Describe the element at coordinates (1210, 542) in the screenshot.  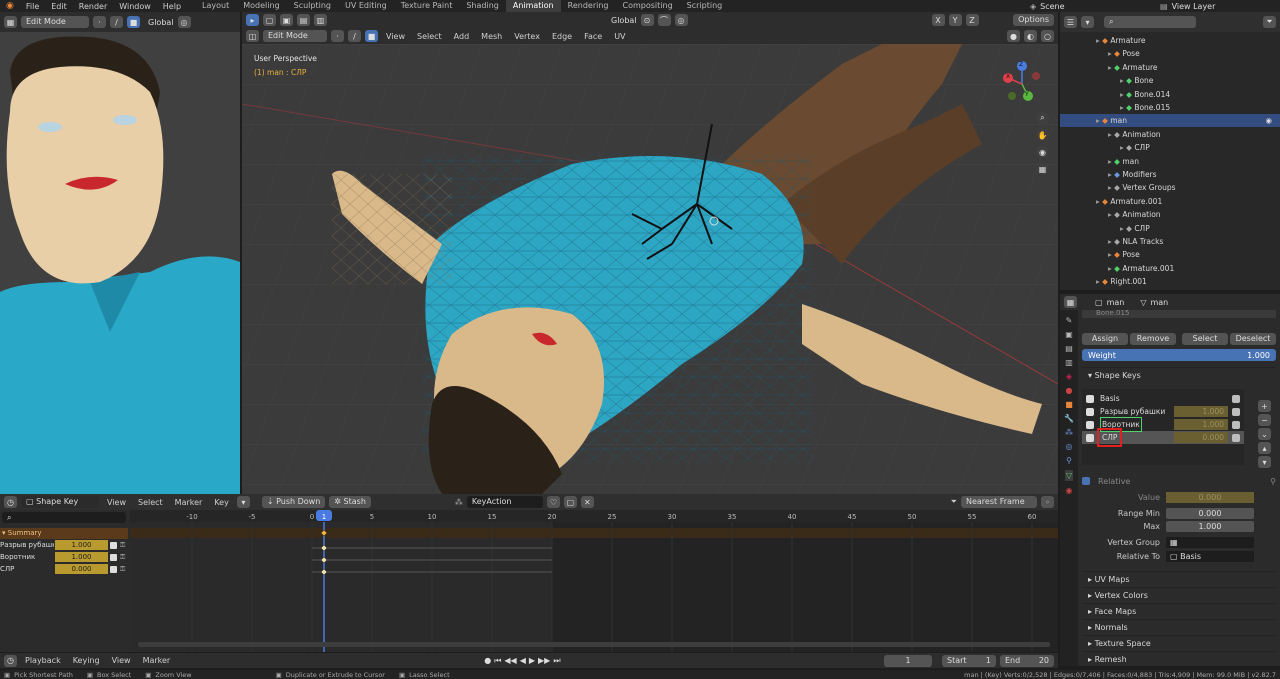
I see `vertex-group-field: ▦` at that location.